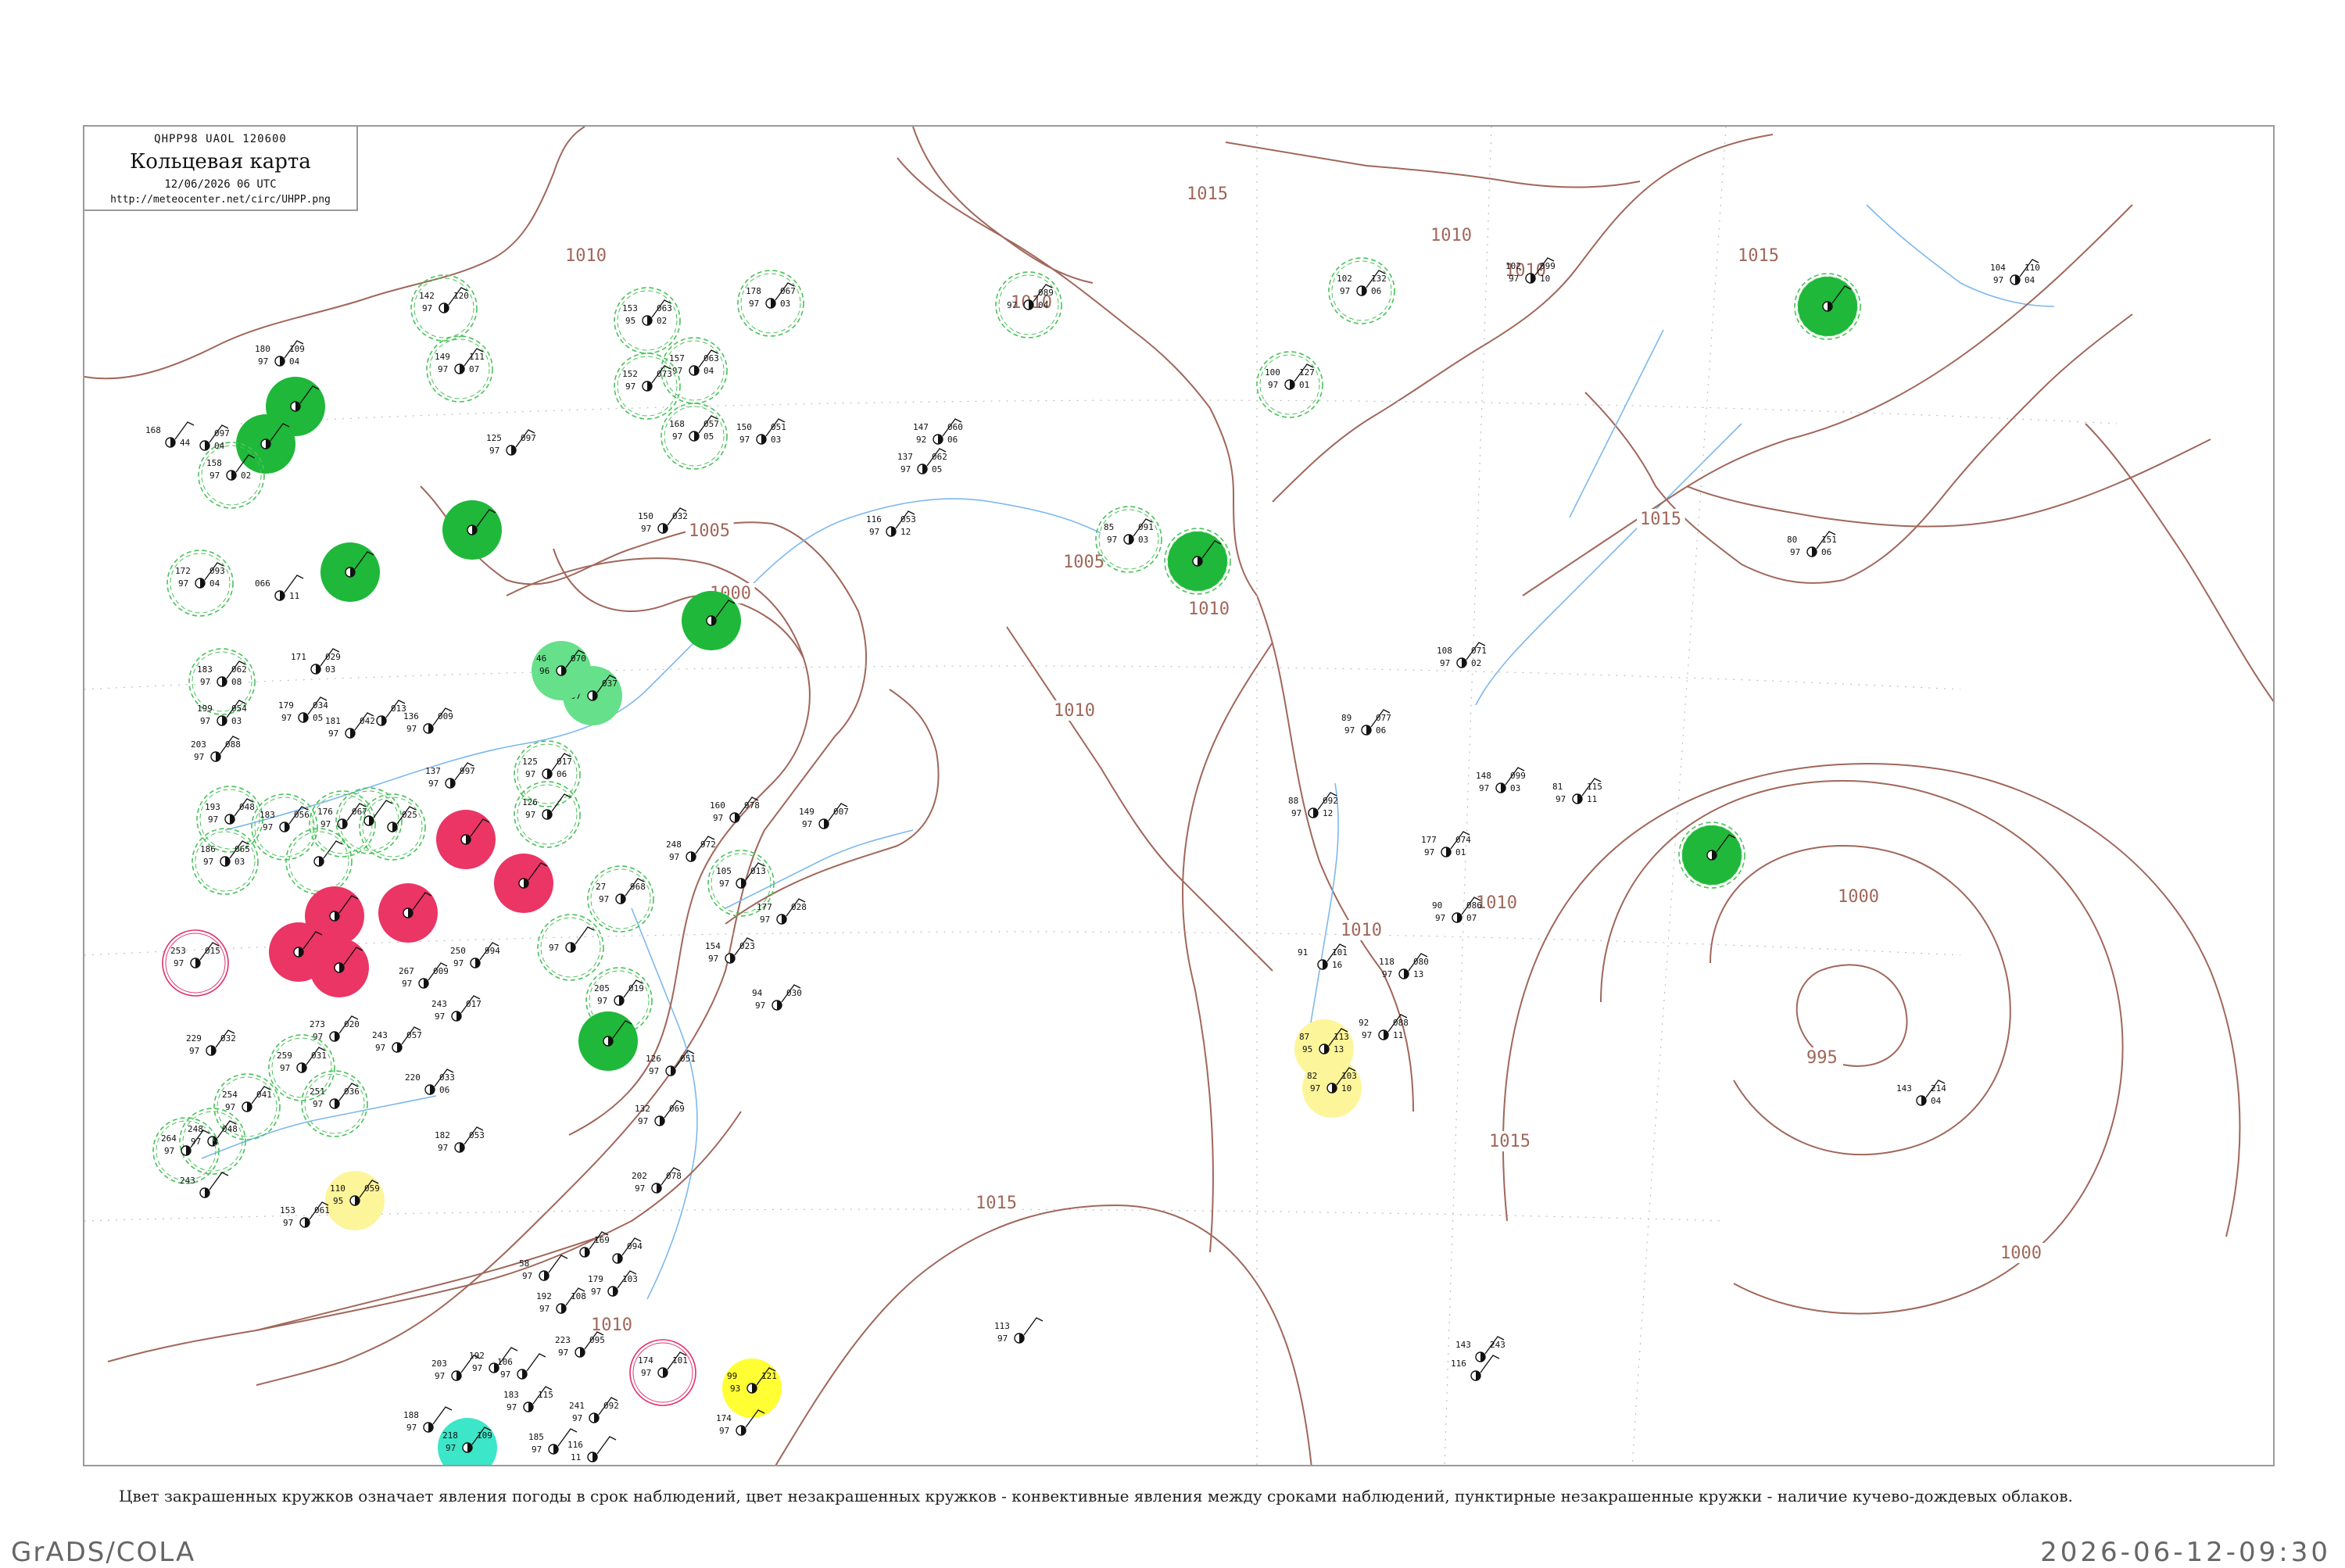  Describe the element at coordinates (561, 670) in the screenshot. I see `station-plot: 46 070 96` at that location.